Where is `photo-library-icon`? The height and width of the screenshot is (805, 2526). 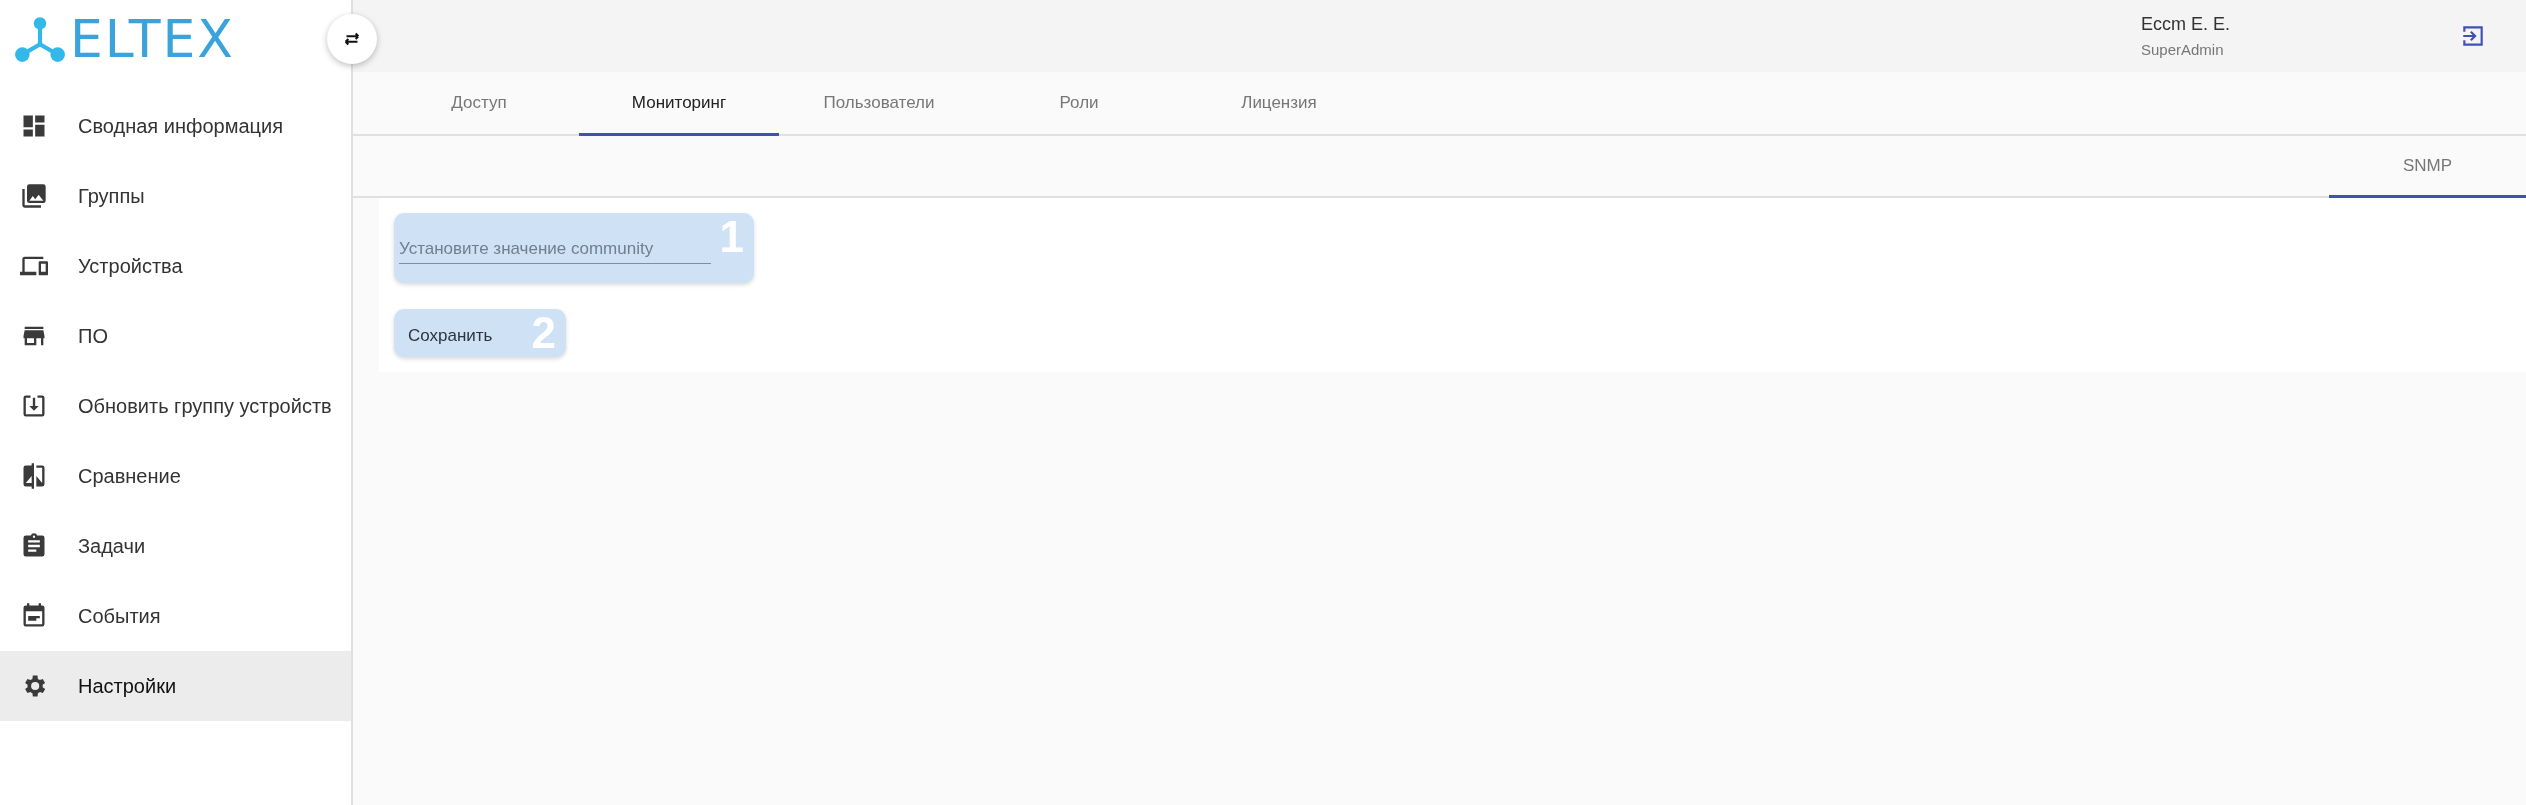 photo-library-icon is located at coordinates (34, 196).